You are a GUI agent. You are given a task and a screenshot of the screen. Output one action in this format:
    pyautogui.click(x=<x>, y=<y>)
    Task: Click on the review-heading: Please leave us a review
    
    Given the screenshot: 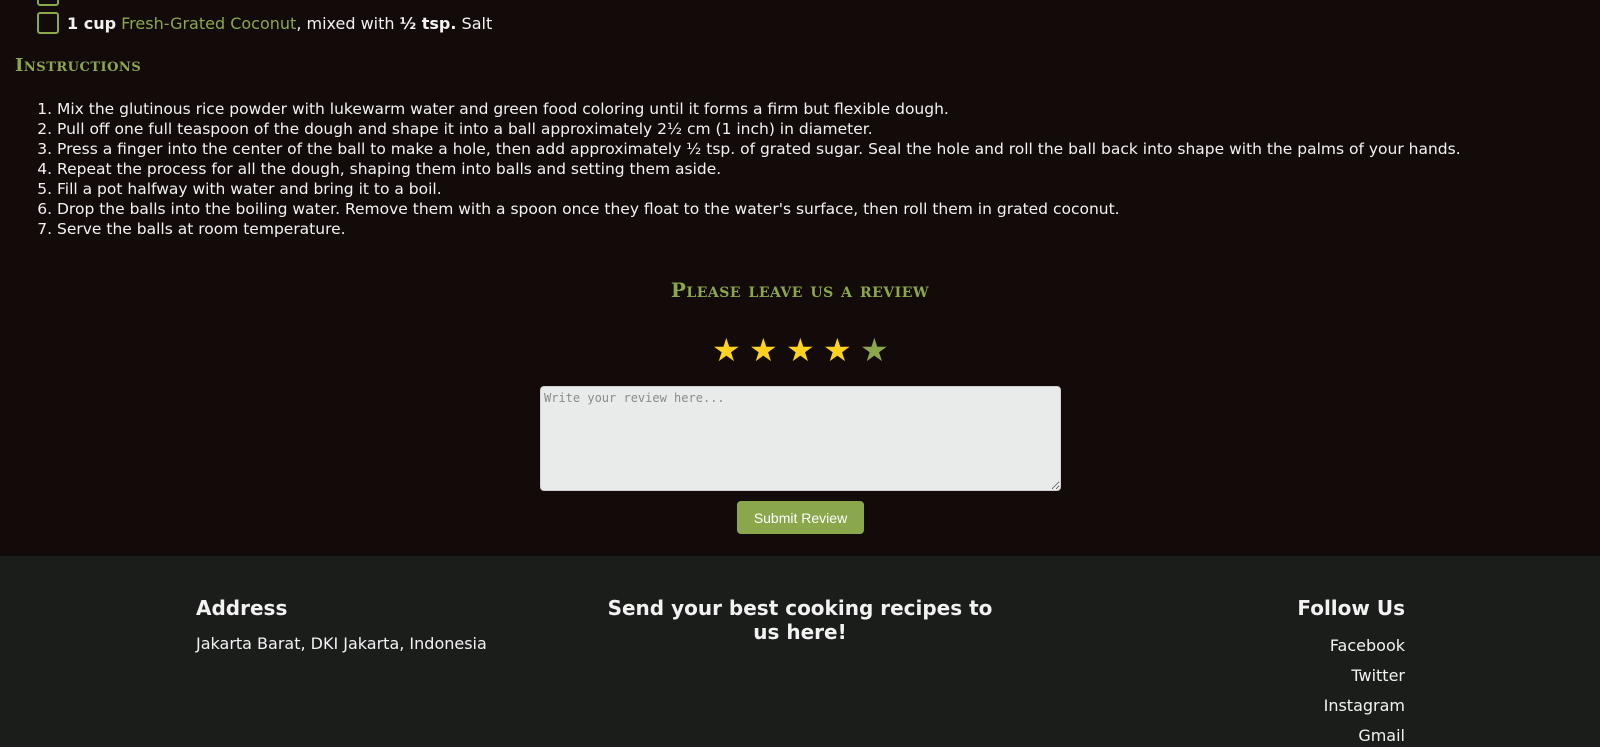 What is the action you would take?
    pyautogui.click(x=800, y=290)
    